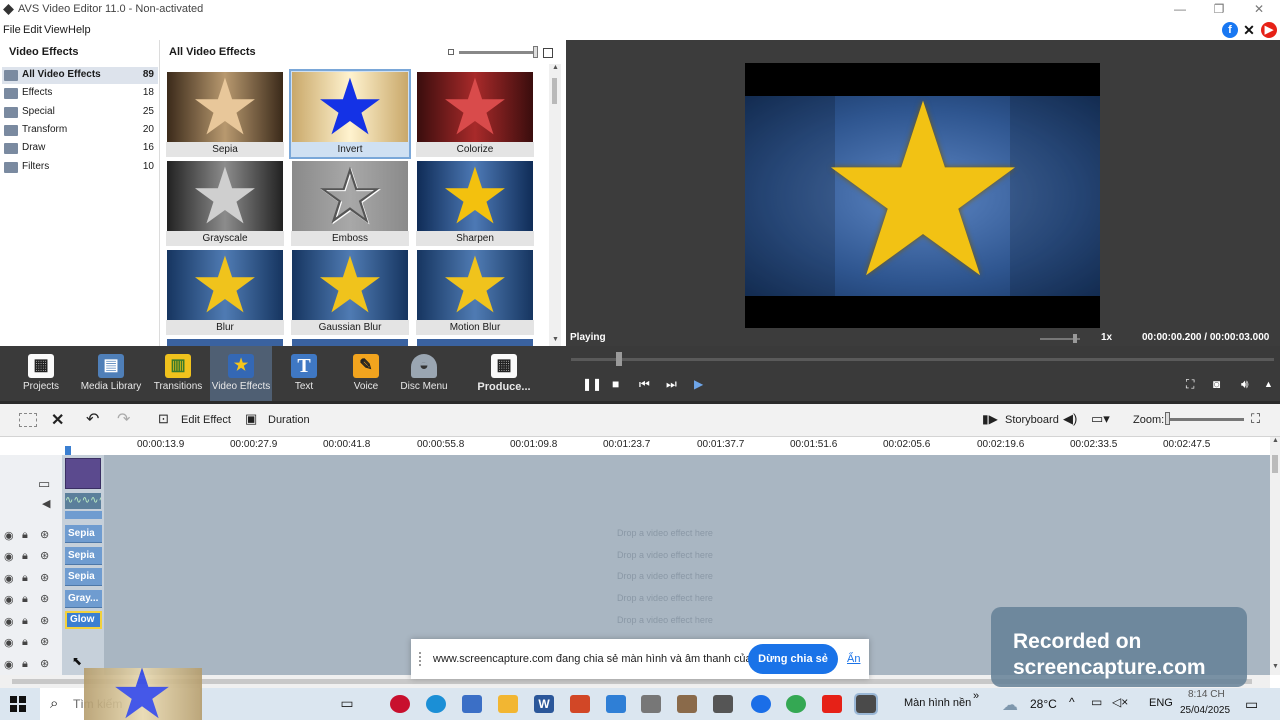  I want to click on youtube-icon: ▶, so click(1269, 30).